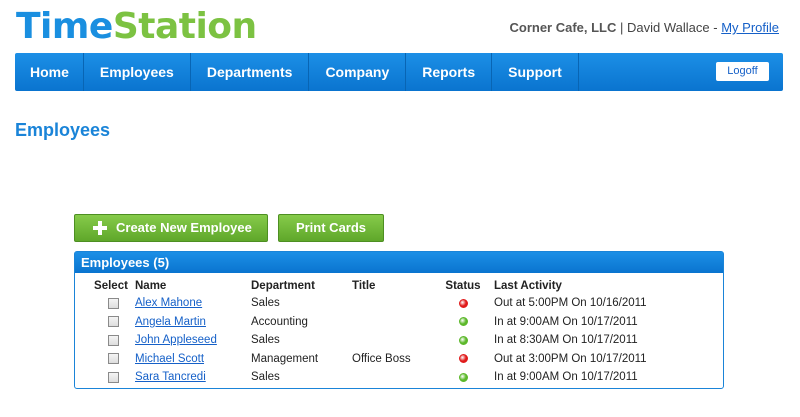  Describe the element at coordinates (63, 130) in the screenshot. I see `page-title: Employees` at that location.